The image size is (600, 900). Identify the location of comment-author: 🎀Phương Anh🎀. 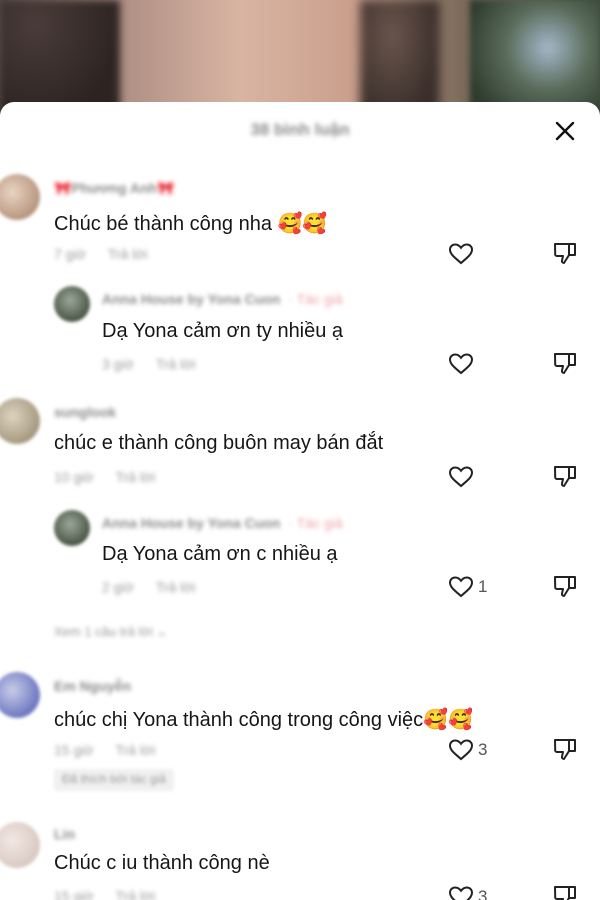
(114, 188).